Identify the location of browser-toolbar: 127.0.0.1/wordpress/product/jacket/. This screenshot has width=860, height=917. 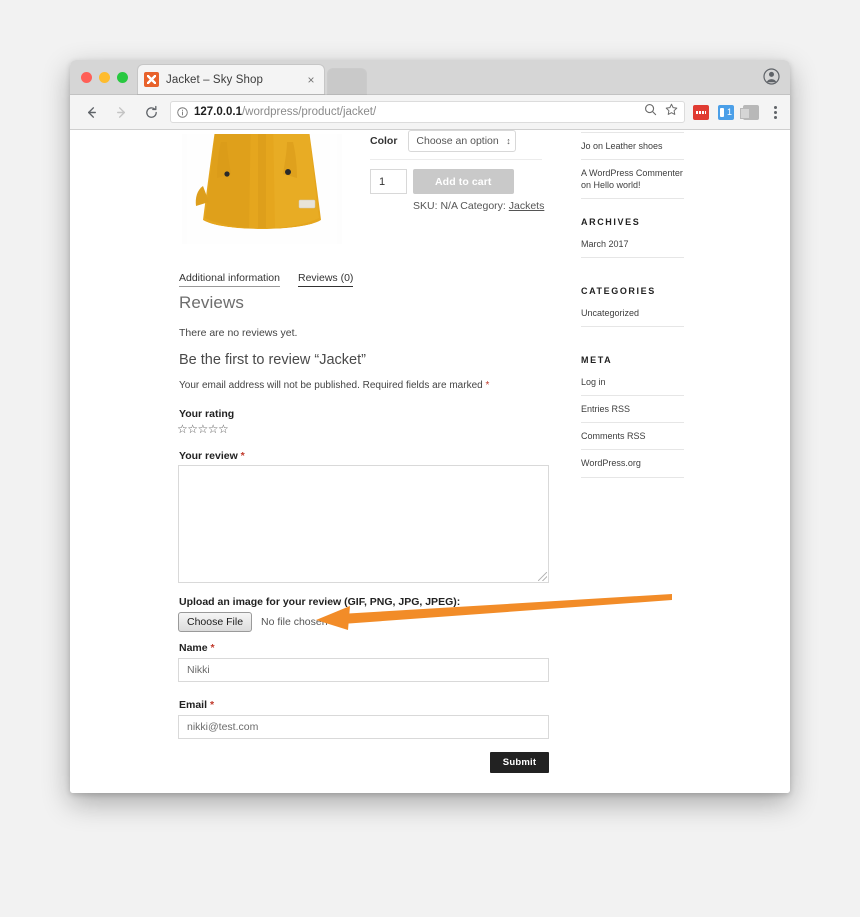
(430, 112).